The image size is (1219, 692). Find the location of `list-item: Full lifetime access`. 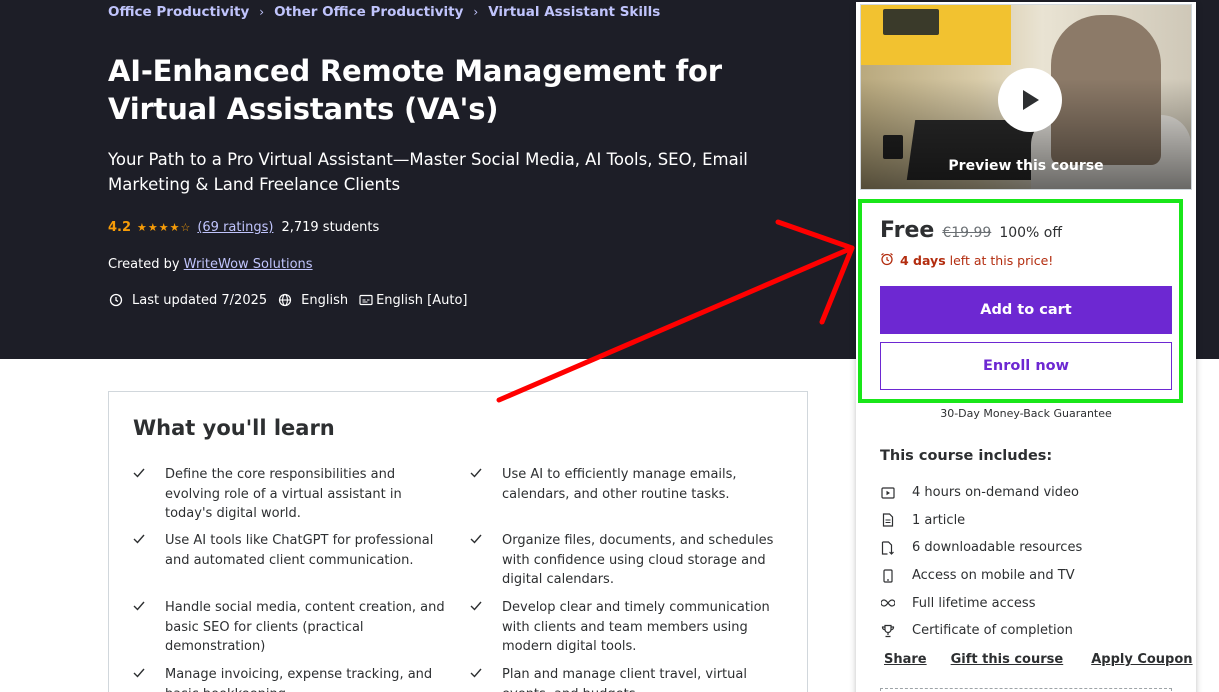

list-item: Full lifetime access is located at coordinates (981, 603).